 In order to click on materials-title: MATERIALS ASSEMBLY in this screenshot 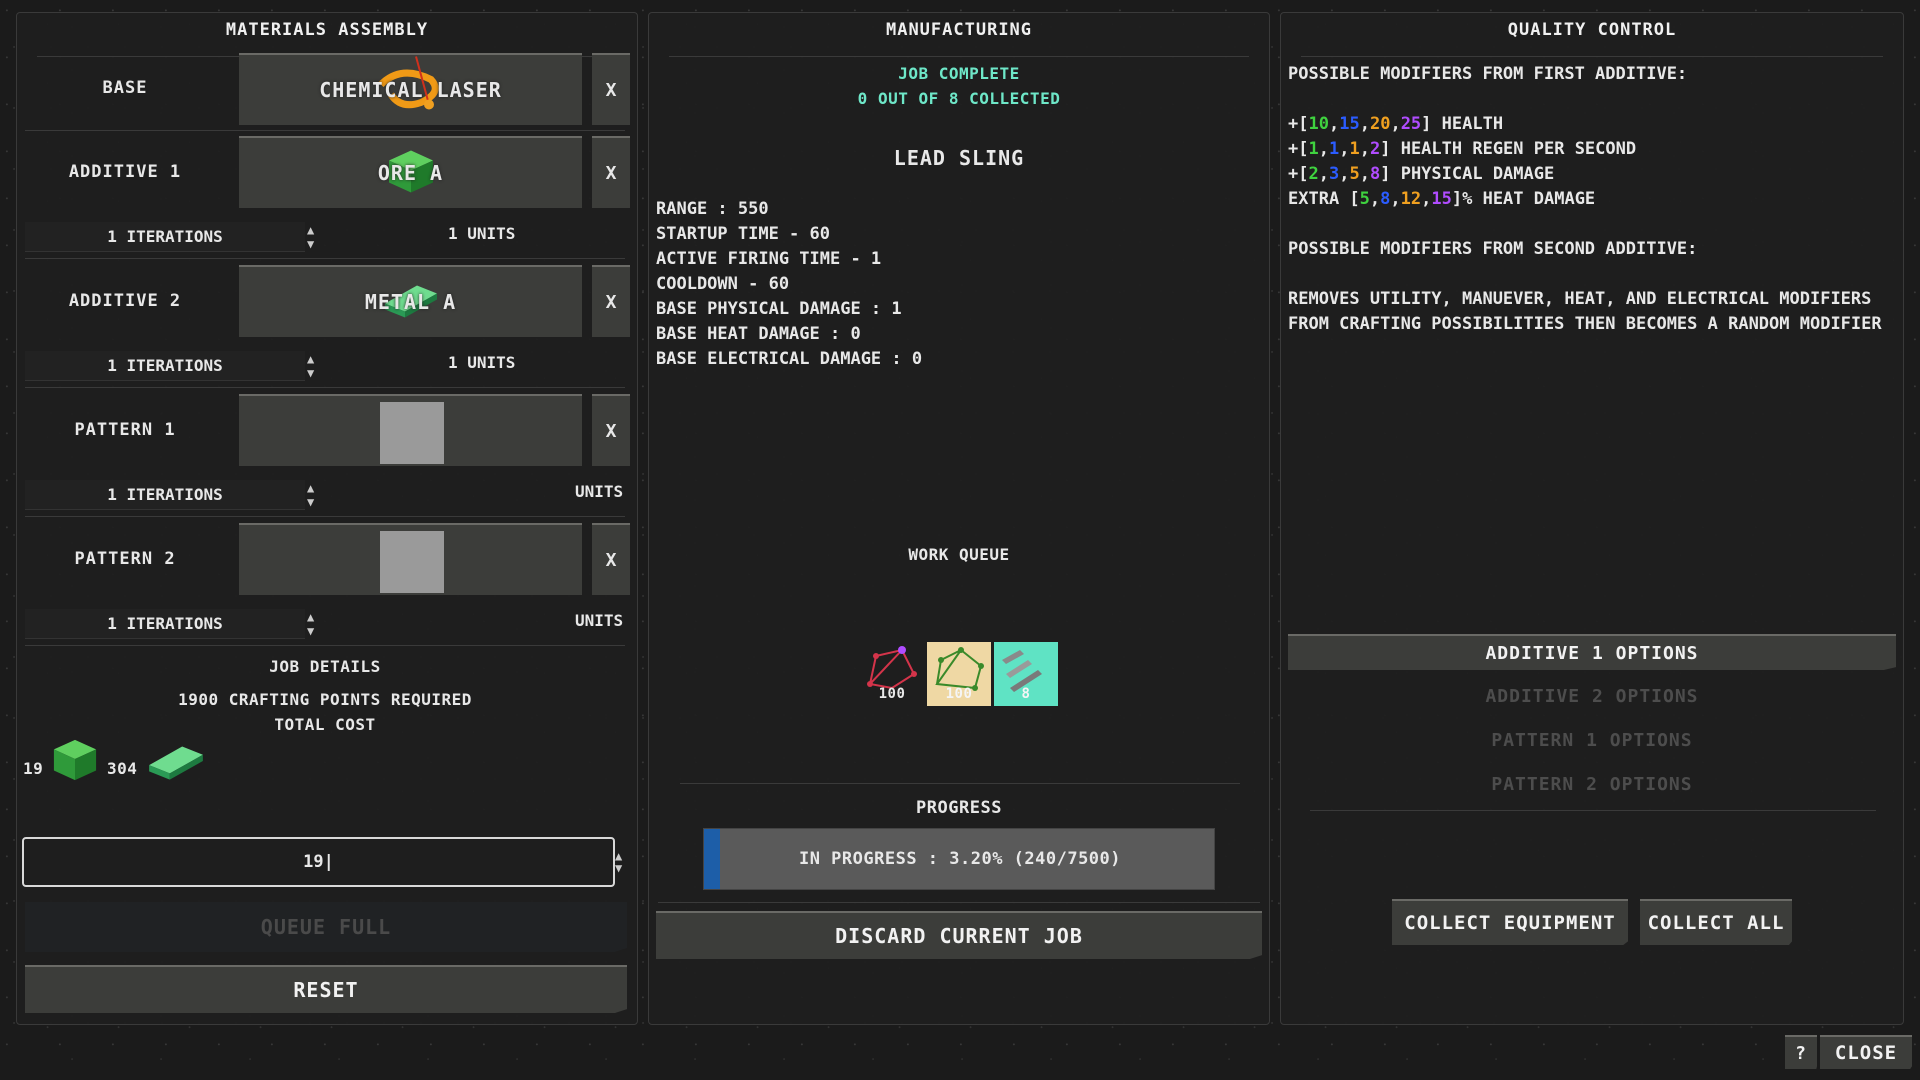, I will do `click(327, 35)`.